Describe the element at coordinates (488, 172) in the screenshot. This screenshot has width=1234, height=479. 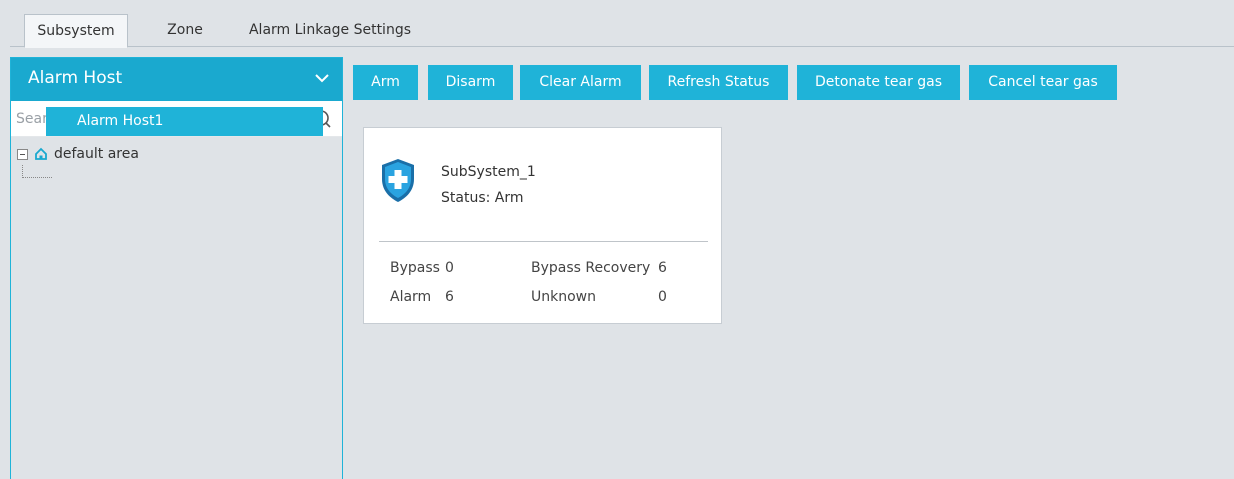
I see `subsystem-name: SubSystem_1` at that location.